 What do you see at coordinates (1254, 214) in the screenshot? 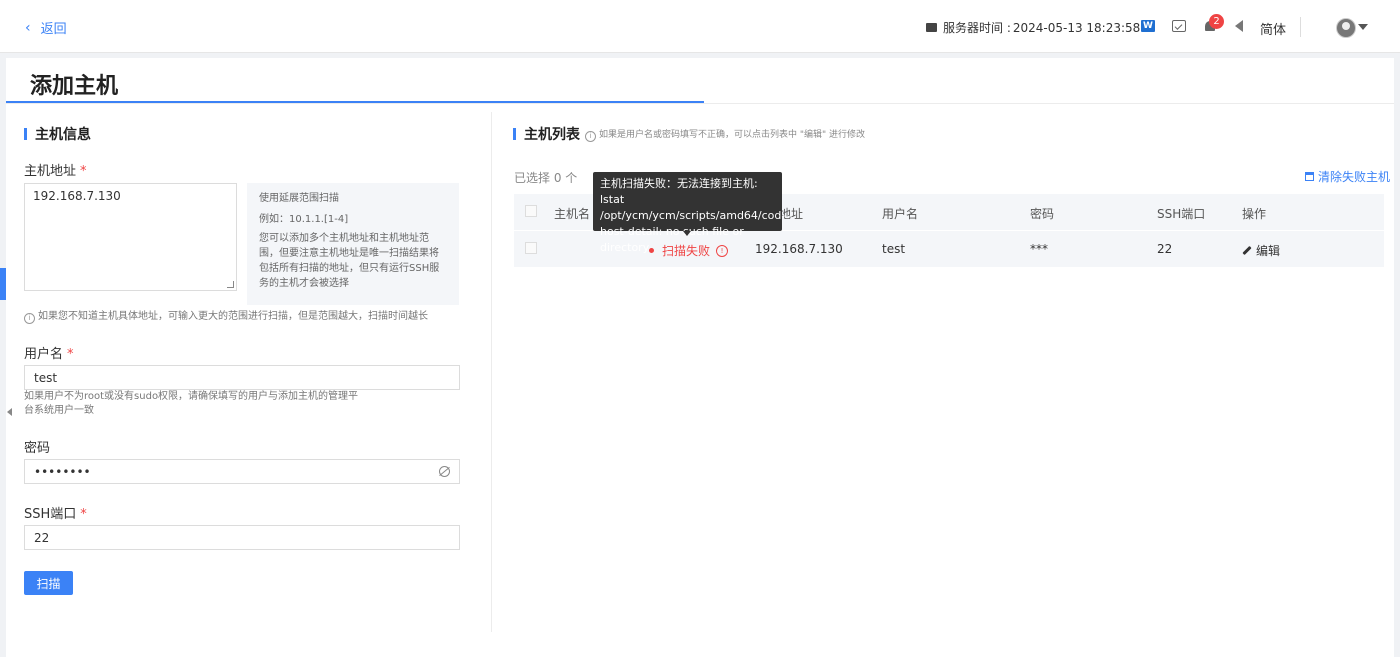
I see `column-actions: 操作` at bounding box center [1254, 214].